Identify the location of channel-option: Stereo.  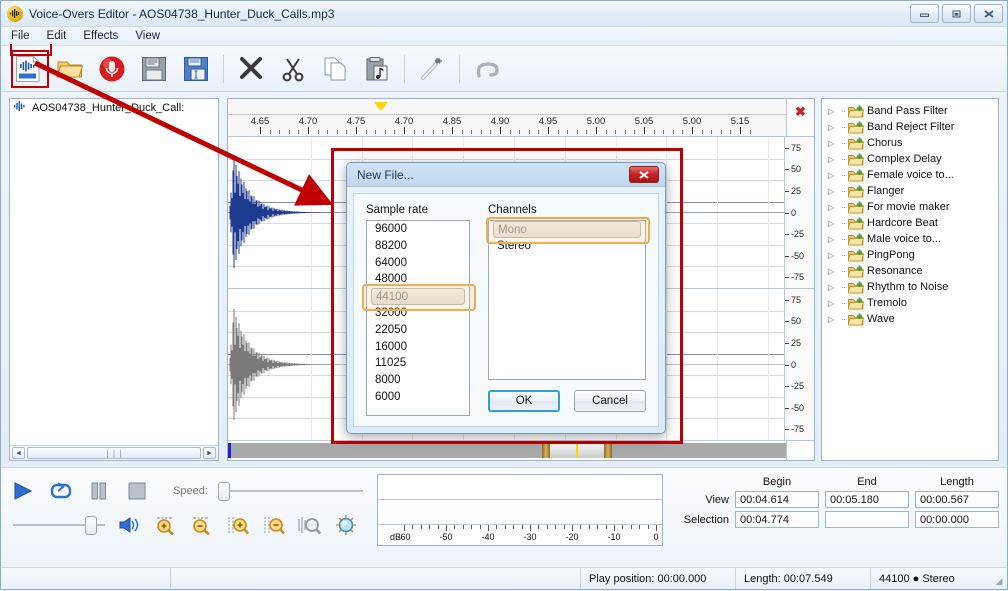
(567, 246).